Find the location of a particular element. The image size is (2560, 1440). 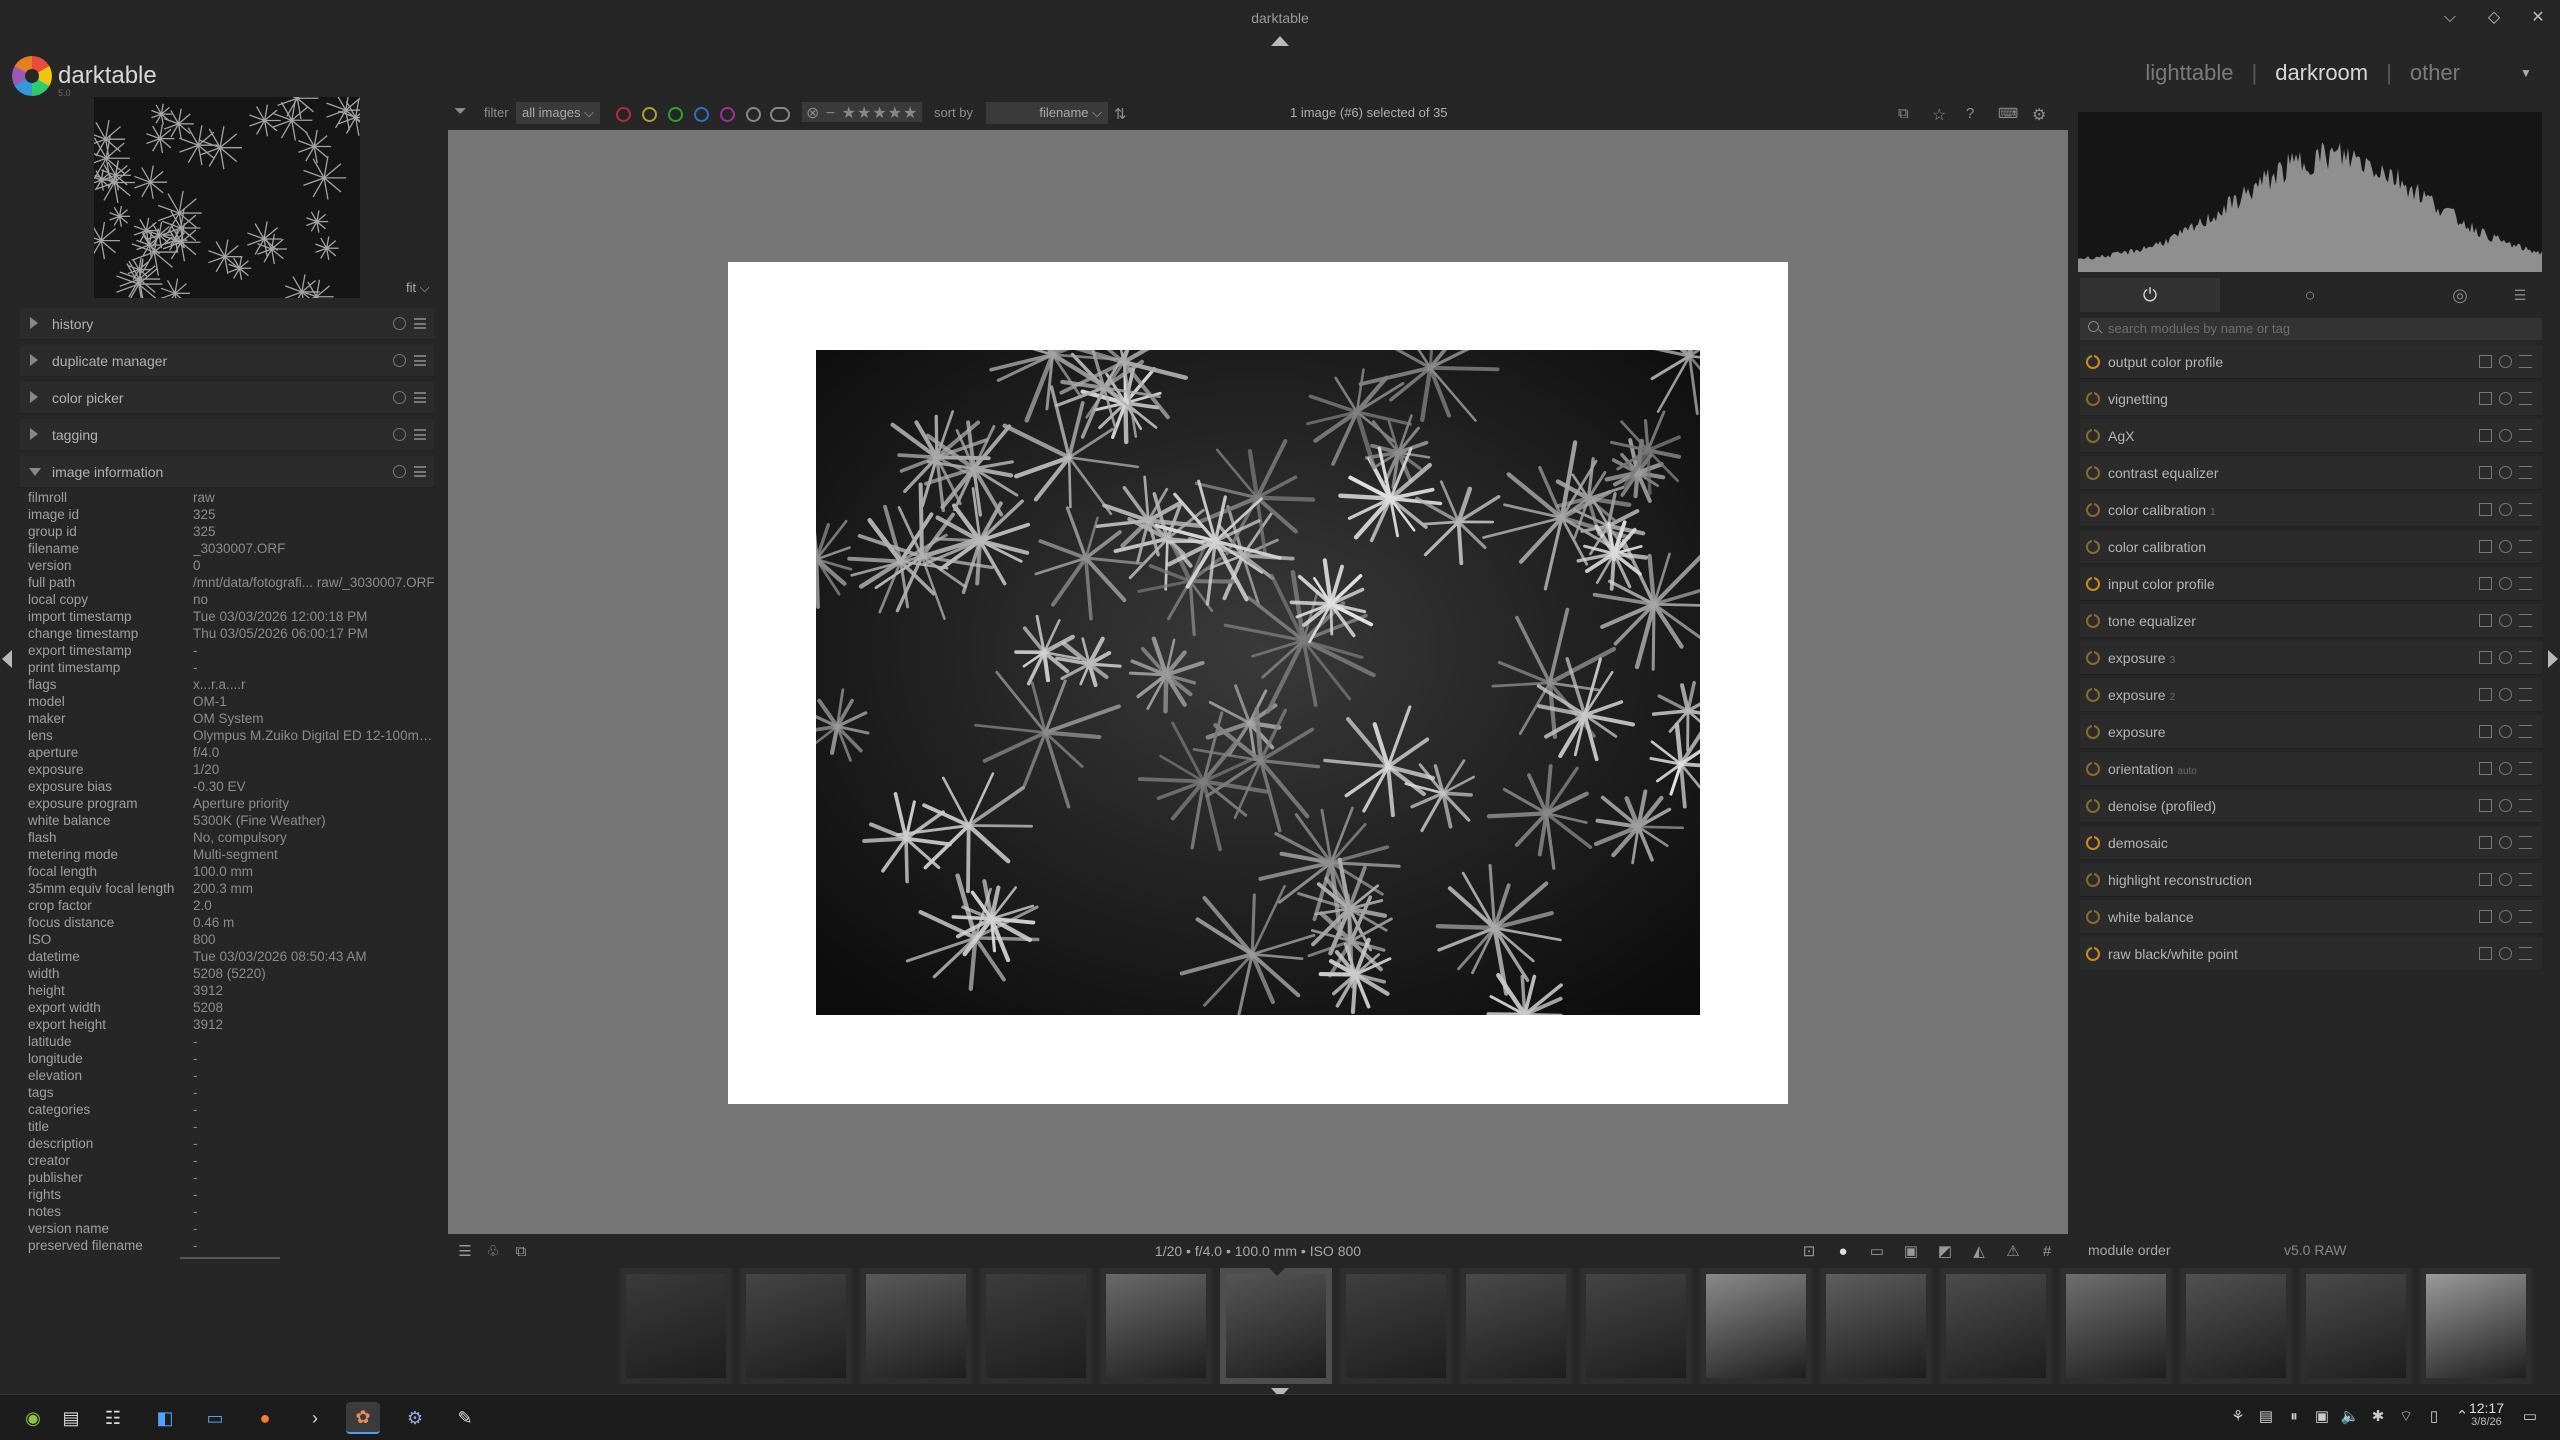

tray-screenshot-icon: ▣ is located at coordinates (2322, 1417).